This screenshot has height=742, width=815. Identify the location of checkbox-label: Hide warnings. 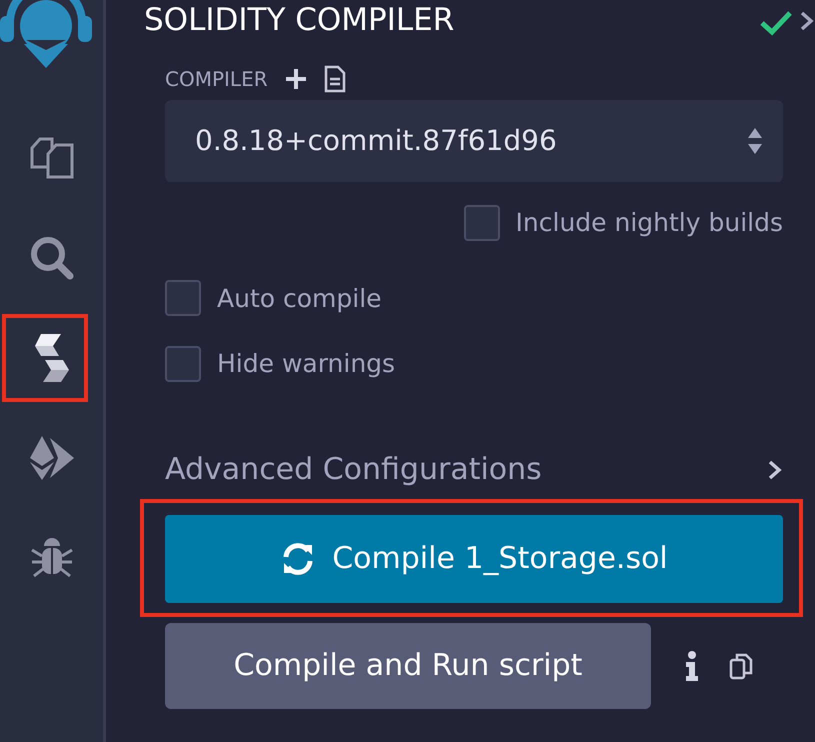
(306, 363).